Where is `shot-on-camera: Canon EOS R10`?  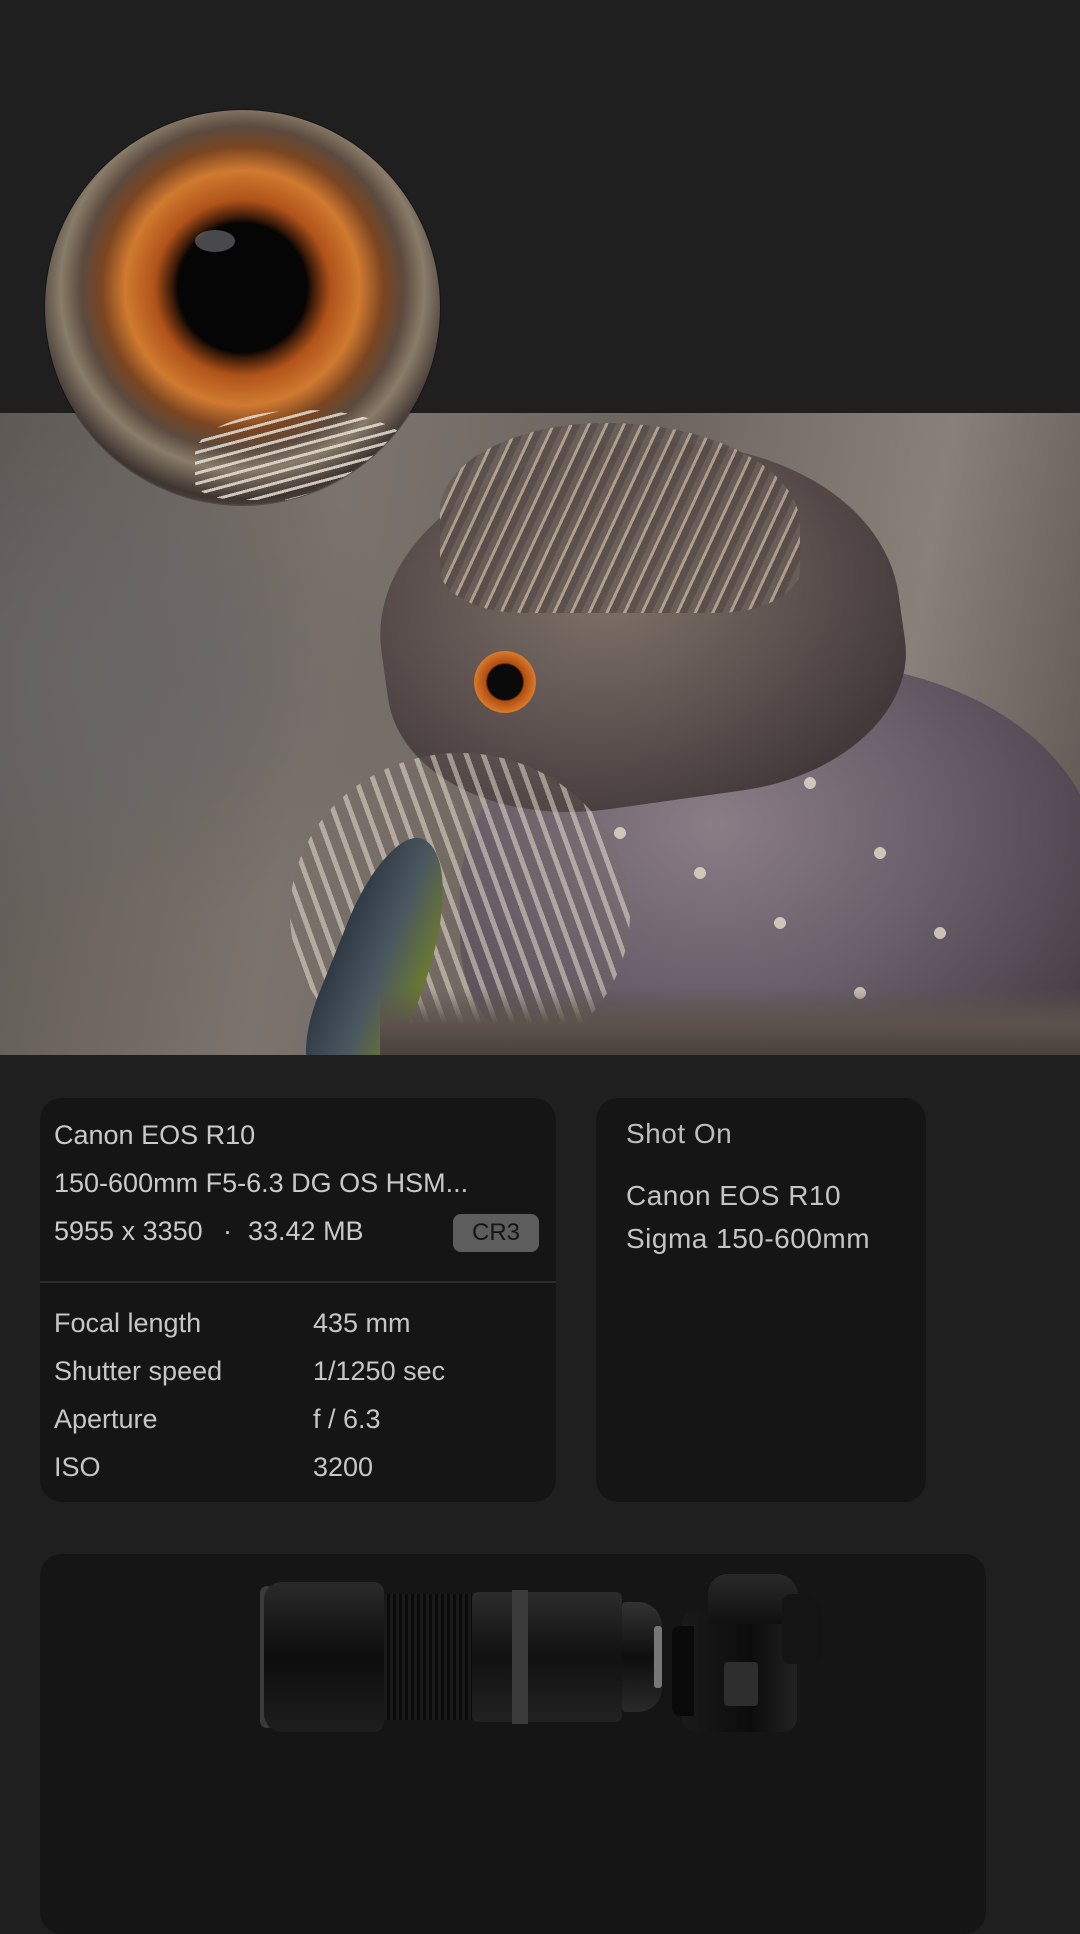 shot-on-camera: Canon EOS R10 is located at coordinates (734, 1195).